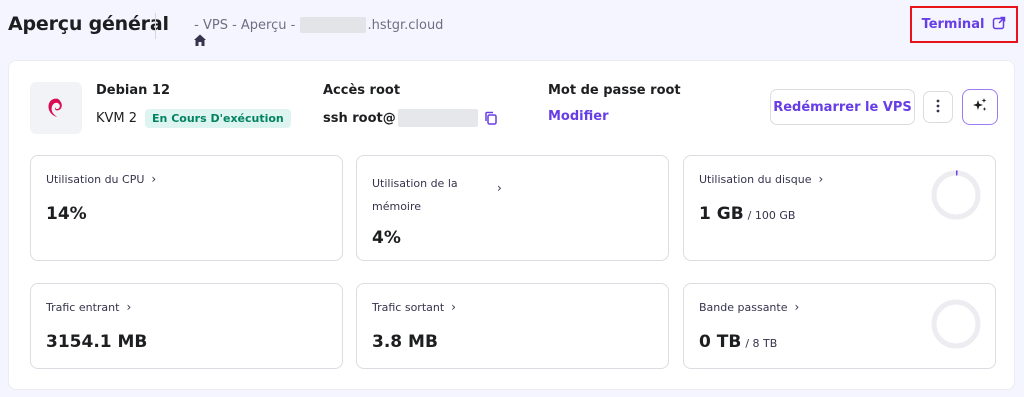 This screenshot has width=1024, height=397. What do you see at coordinates (999, 25) in the screenshot?
I see `external-link-icon` at bounding box center [999, 25].